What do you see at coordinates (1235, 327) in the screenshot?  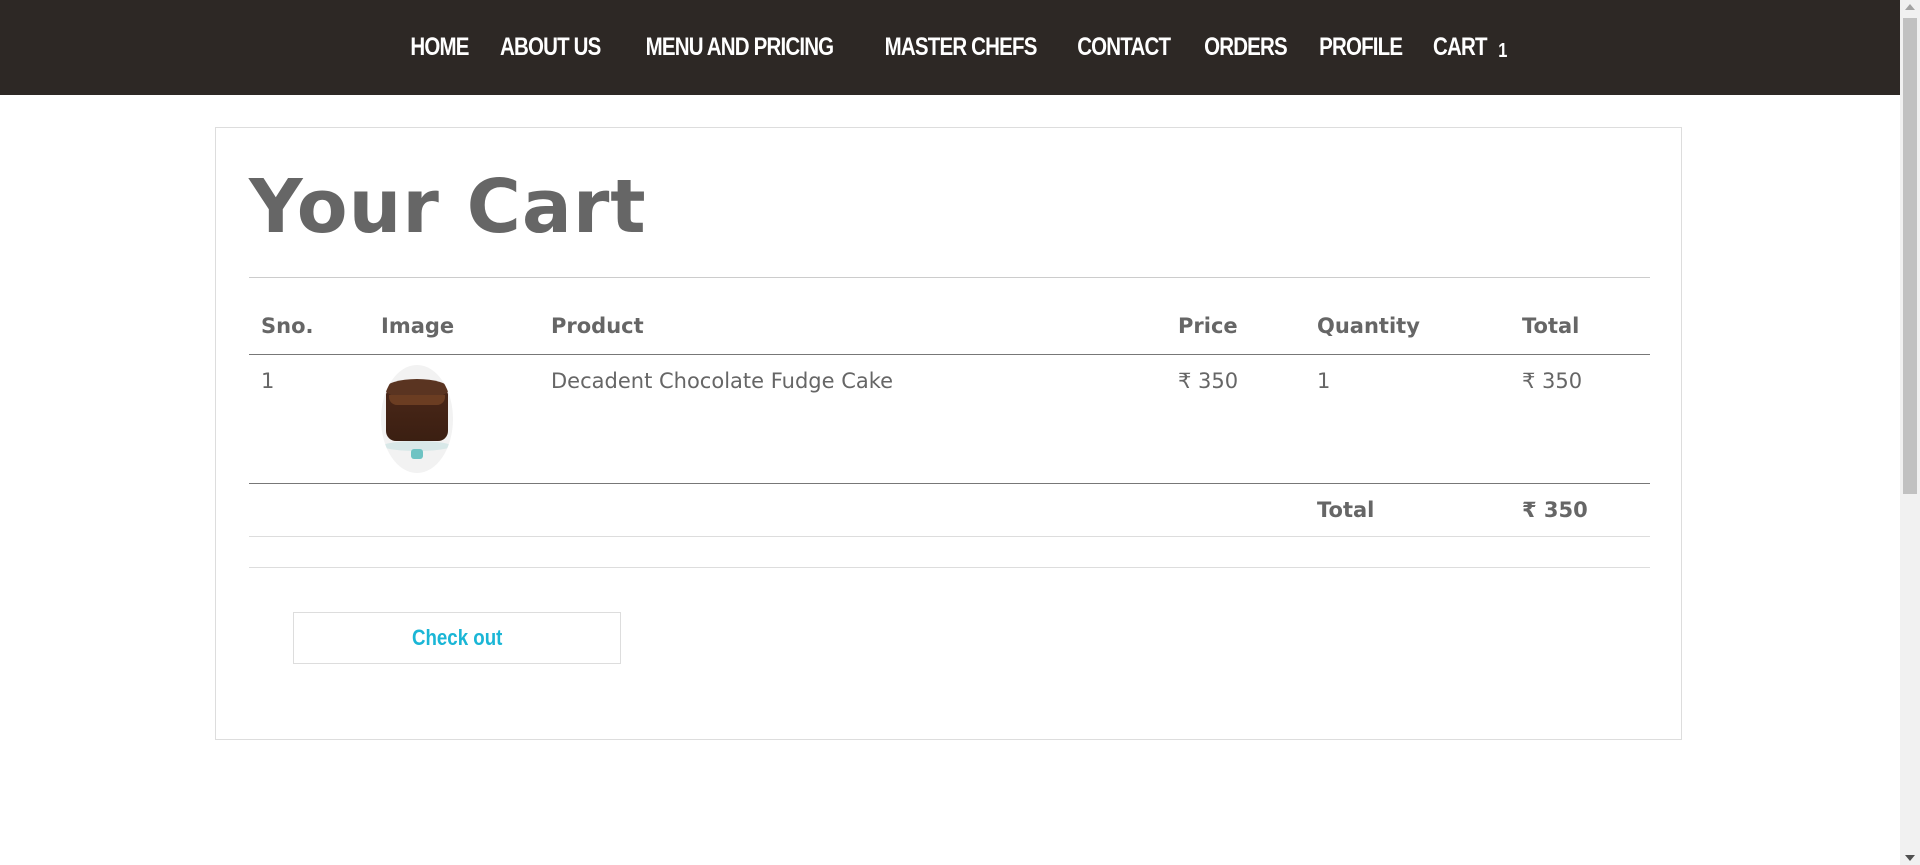 I see `header-price: Price` at bounding box center [1235, 327].